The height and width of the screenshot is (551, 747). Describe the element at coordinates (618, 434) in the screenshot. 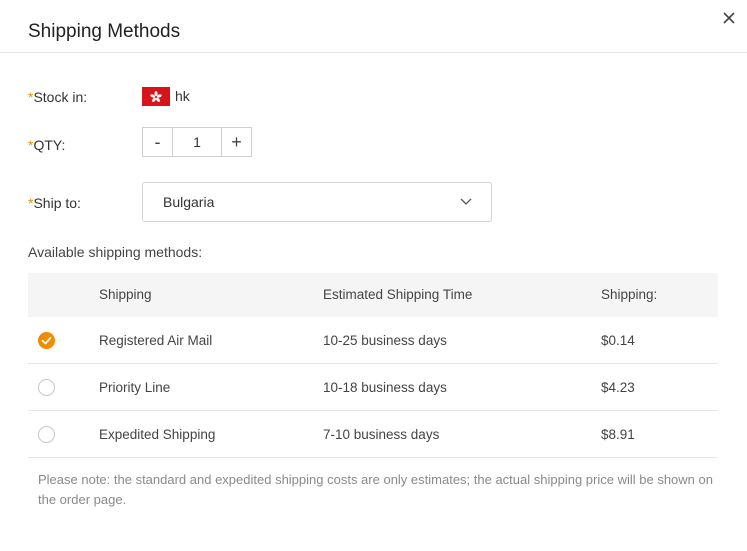

I see `method-price: $8.91` at that location.